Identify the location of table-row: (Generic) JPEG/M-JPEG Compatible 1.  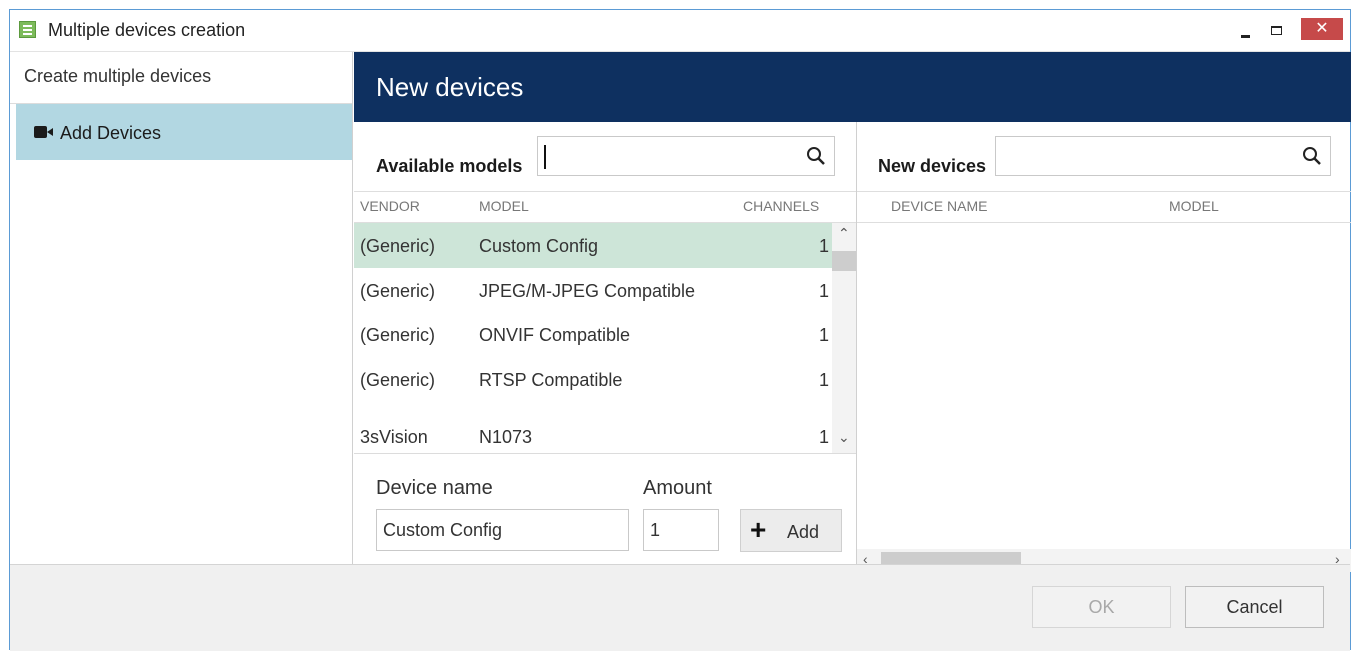
(593, 290).